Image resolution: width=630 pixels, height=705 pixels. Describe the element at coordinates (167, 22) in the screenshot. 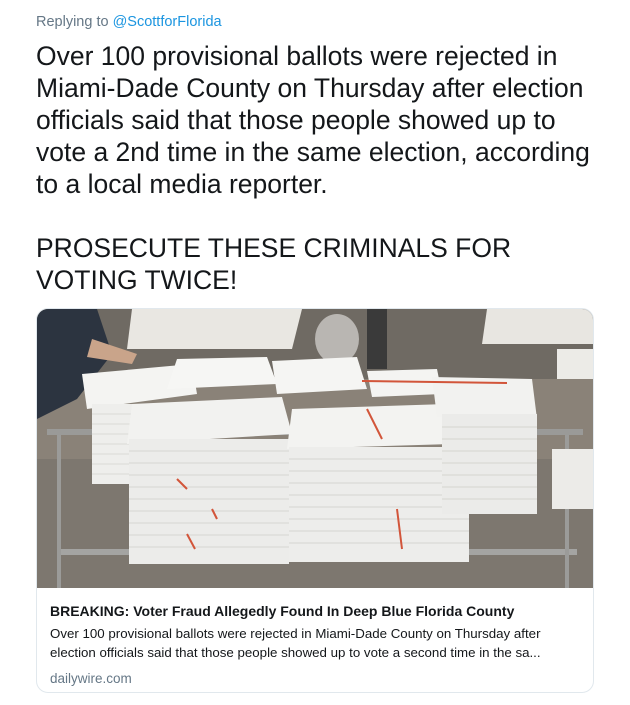

I see `reply-handle-link: @ScottforFlorida` at that location.